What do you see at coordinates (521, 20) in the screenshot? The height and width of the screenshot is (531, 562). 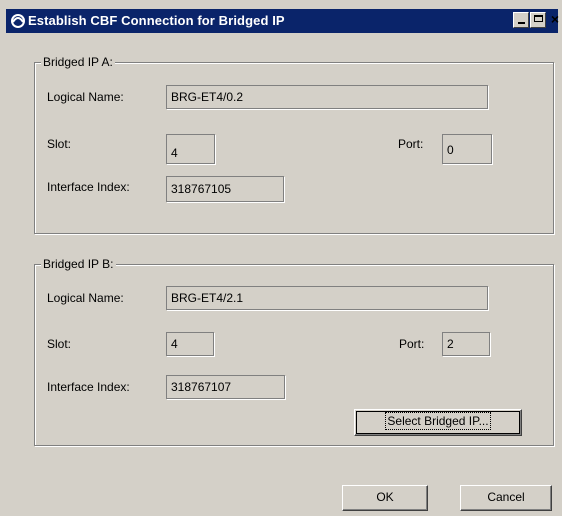 I see `minimize-button` at bounding box center [521, 20].